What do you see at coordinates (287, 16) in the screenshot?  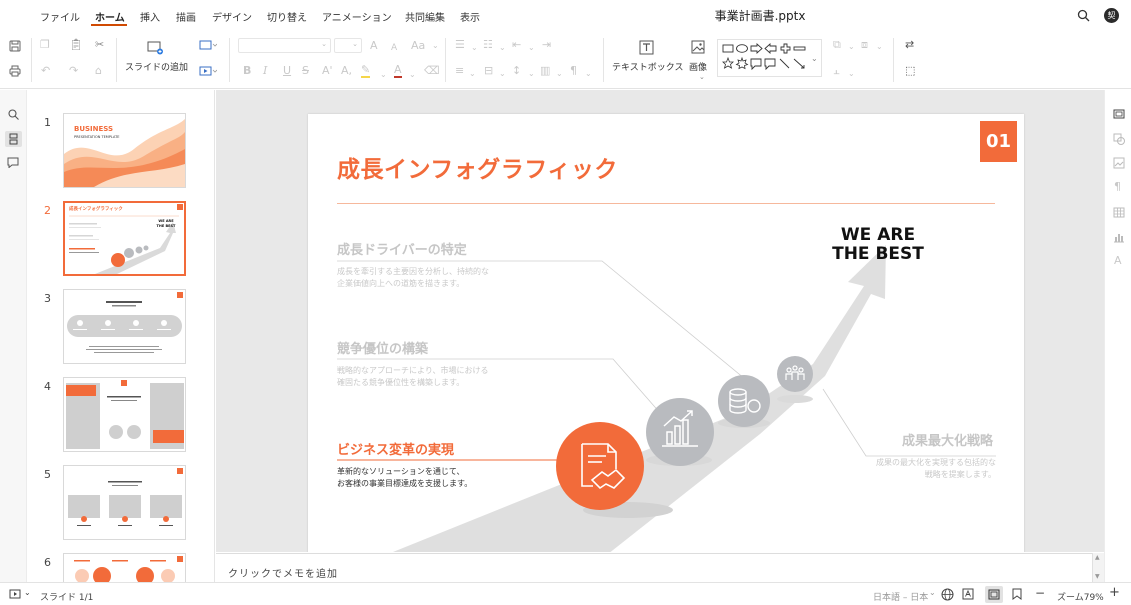 I see `menu-transitions: 切り替え` at bounding box center [287, 16].